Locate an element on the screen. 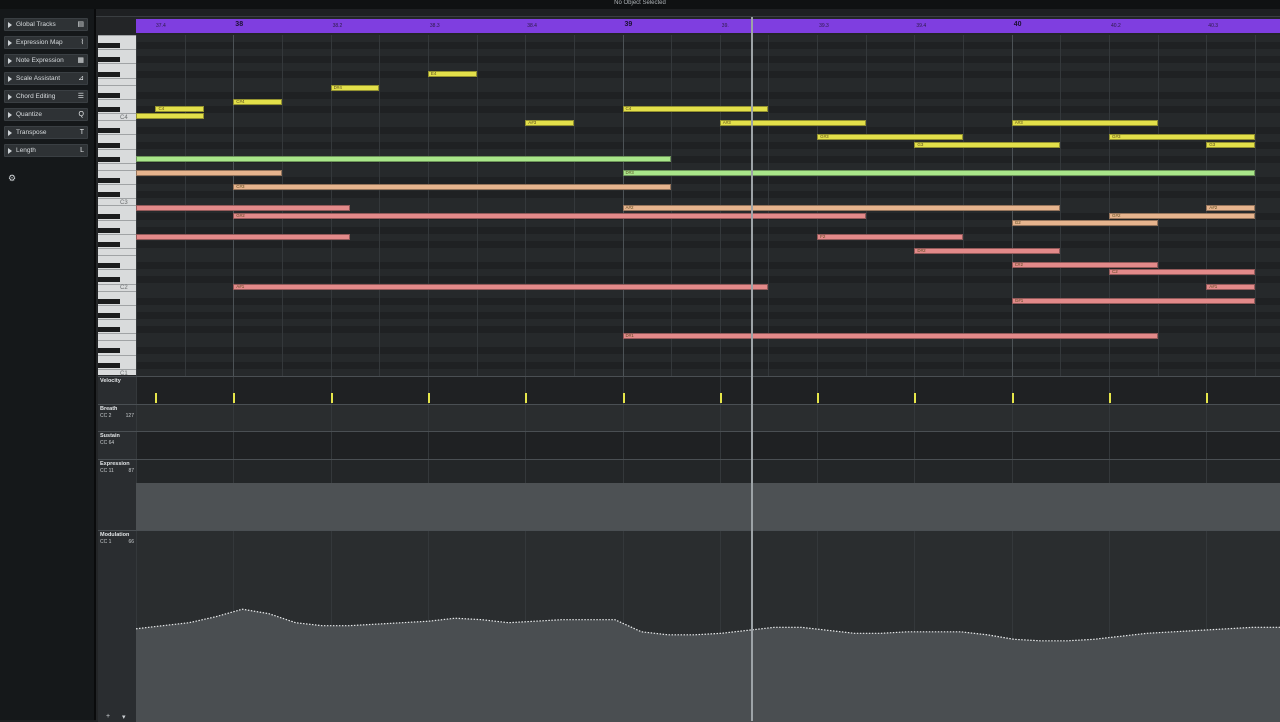  lane-body-velocity is located at coordinates (708, 390).